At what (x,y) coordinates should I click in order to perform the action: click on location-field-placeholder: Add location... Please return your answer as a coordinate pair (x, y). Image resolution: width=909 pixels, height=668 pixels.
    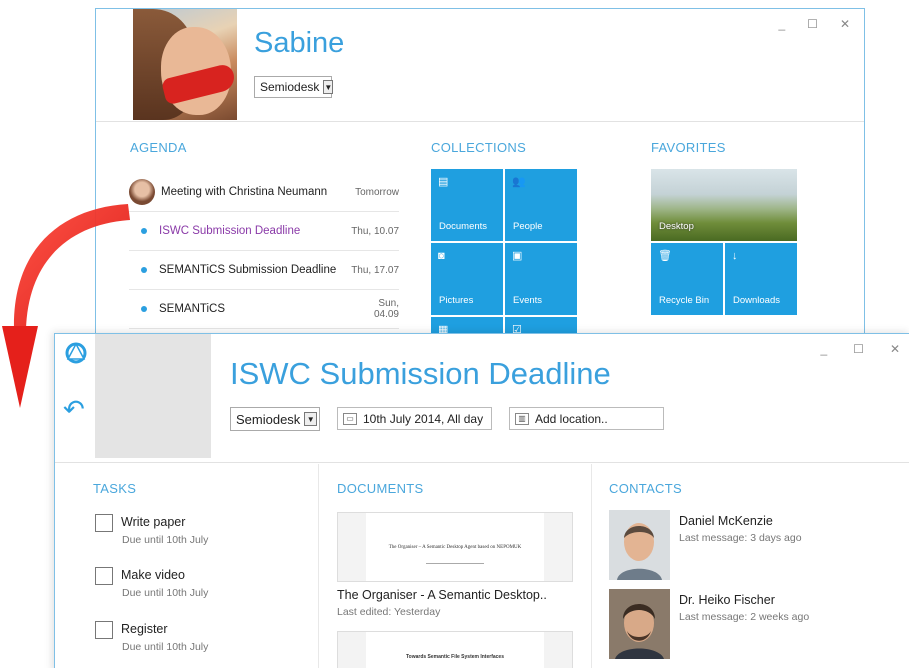
    Looking at the image, I should click on (571, 418).